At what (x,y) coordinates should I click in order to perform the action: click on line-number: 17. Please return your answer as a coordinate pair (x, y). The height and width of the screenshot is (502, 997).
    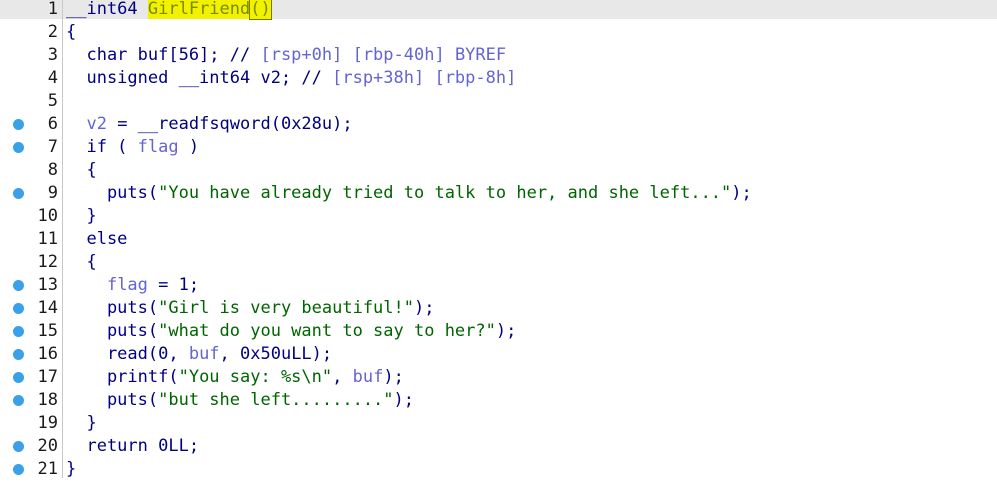
    Looking at the image, I should click on (47, 377).